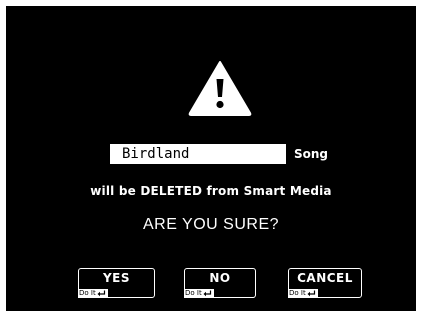 Image resolution: width=422 pixels, height=317 pixels. I want to click on no-button-label: NO, so click(220, 278).